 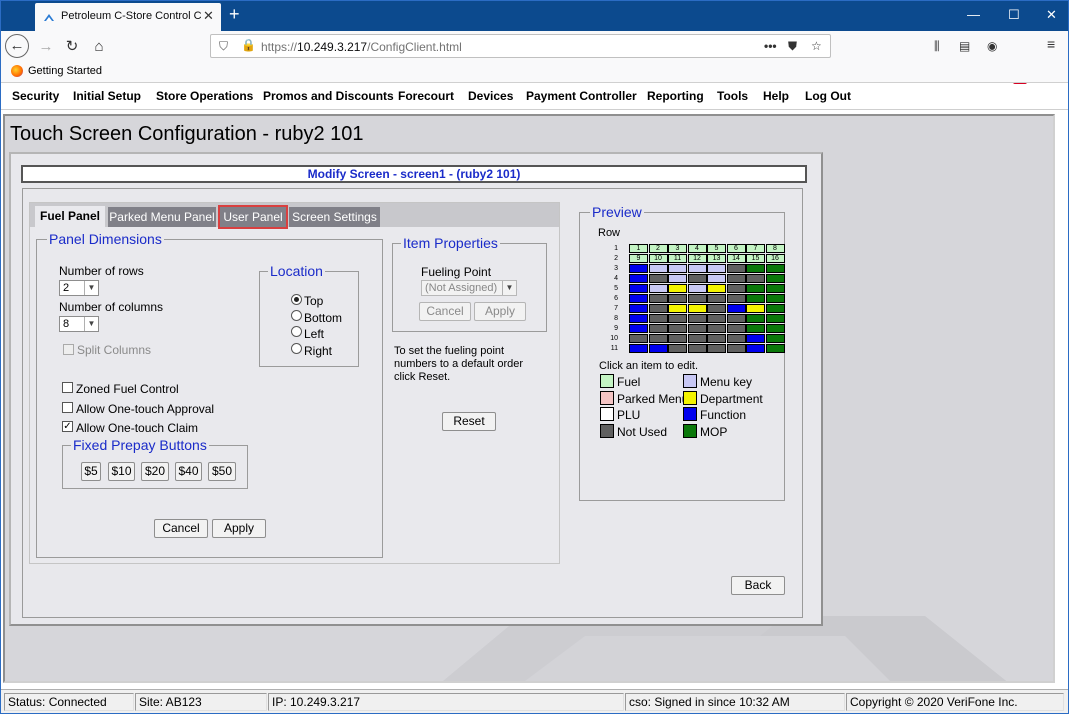 What do you see at coordinates (736, 248) in the screenshot?
I see `preview-fuel-cell: 6` at bounding box center [736, 248].